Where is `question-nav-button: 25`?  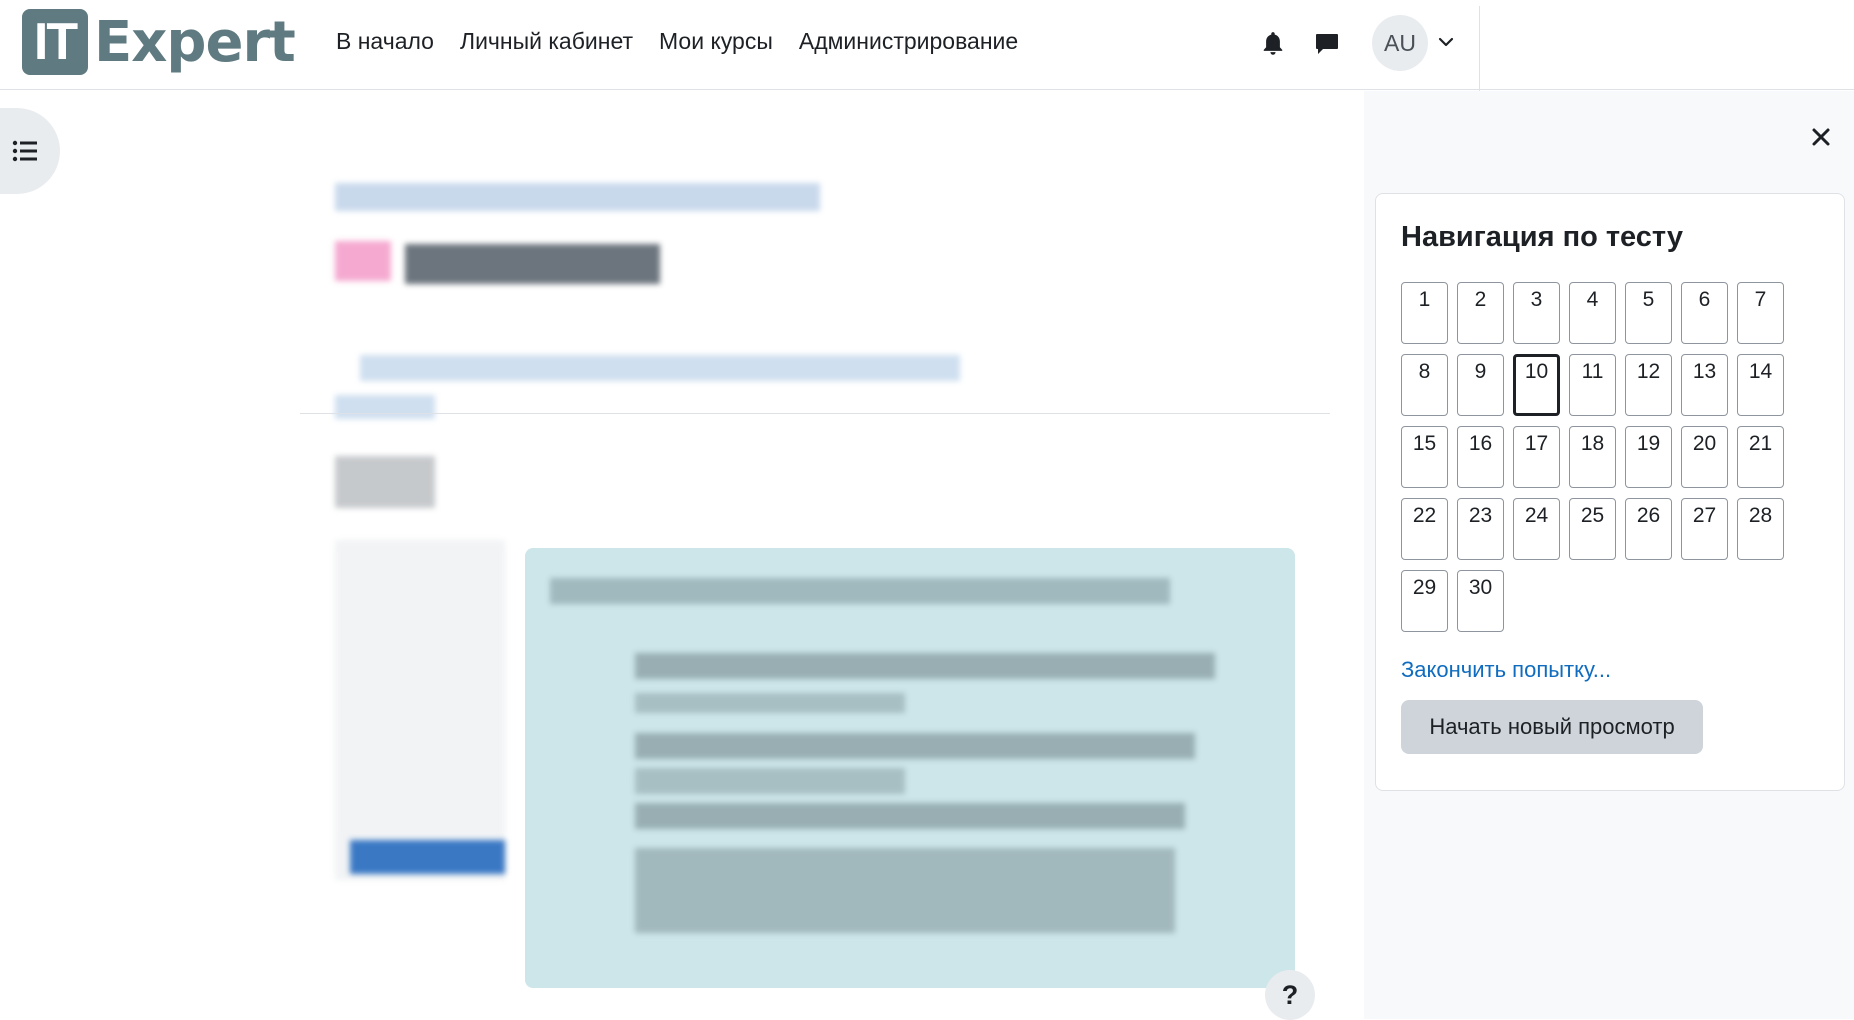 question-nav-button: 25 is located at coordinates (1592, 529).